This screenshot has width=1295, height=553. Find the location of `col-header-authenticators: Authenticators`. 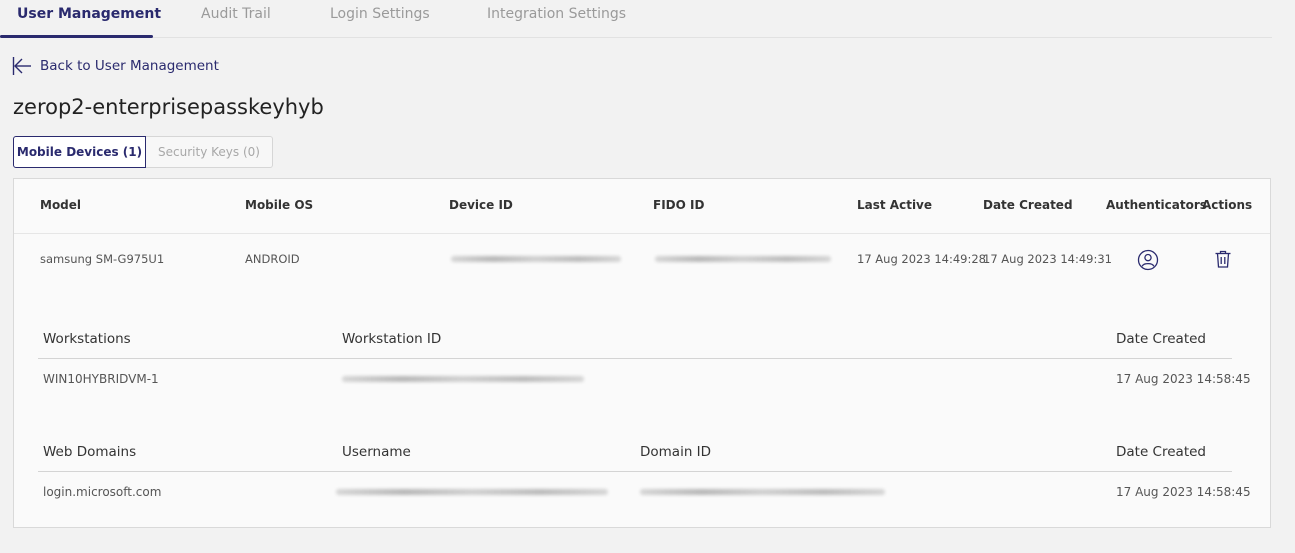

col-header-authenticators: Authenticators is located at coordinates (1156, 205).